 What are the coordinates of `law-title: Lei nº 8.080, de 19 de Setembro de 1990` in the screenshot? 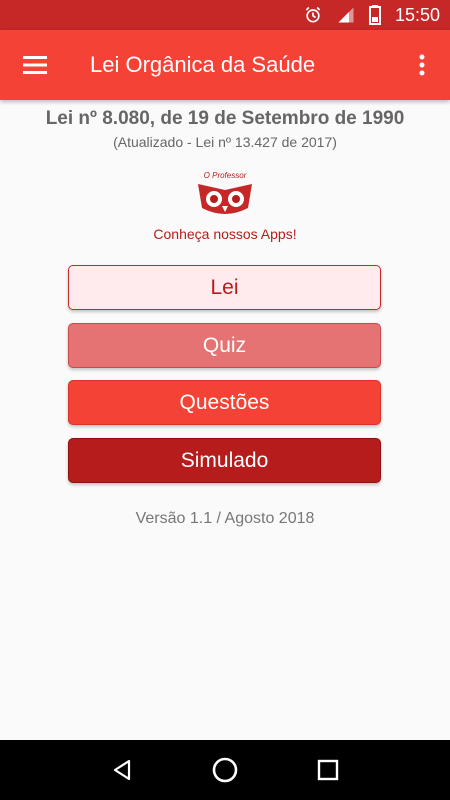 It's located at (225, 118).